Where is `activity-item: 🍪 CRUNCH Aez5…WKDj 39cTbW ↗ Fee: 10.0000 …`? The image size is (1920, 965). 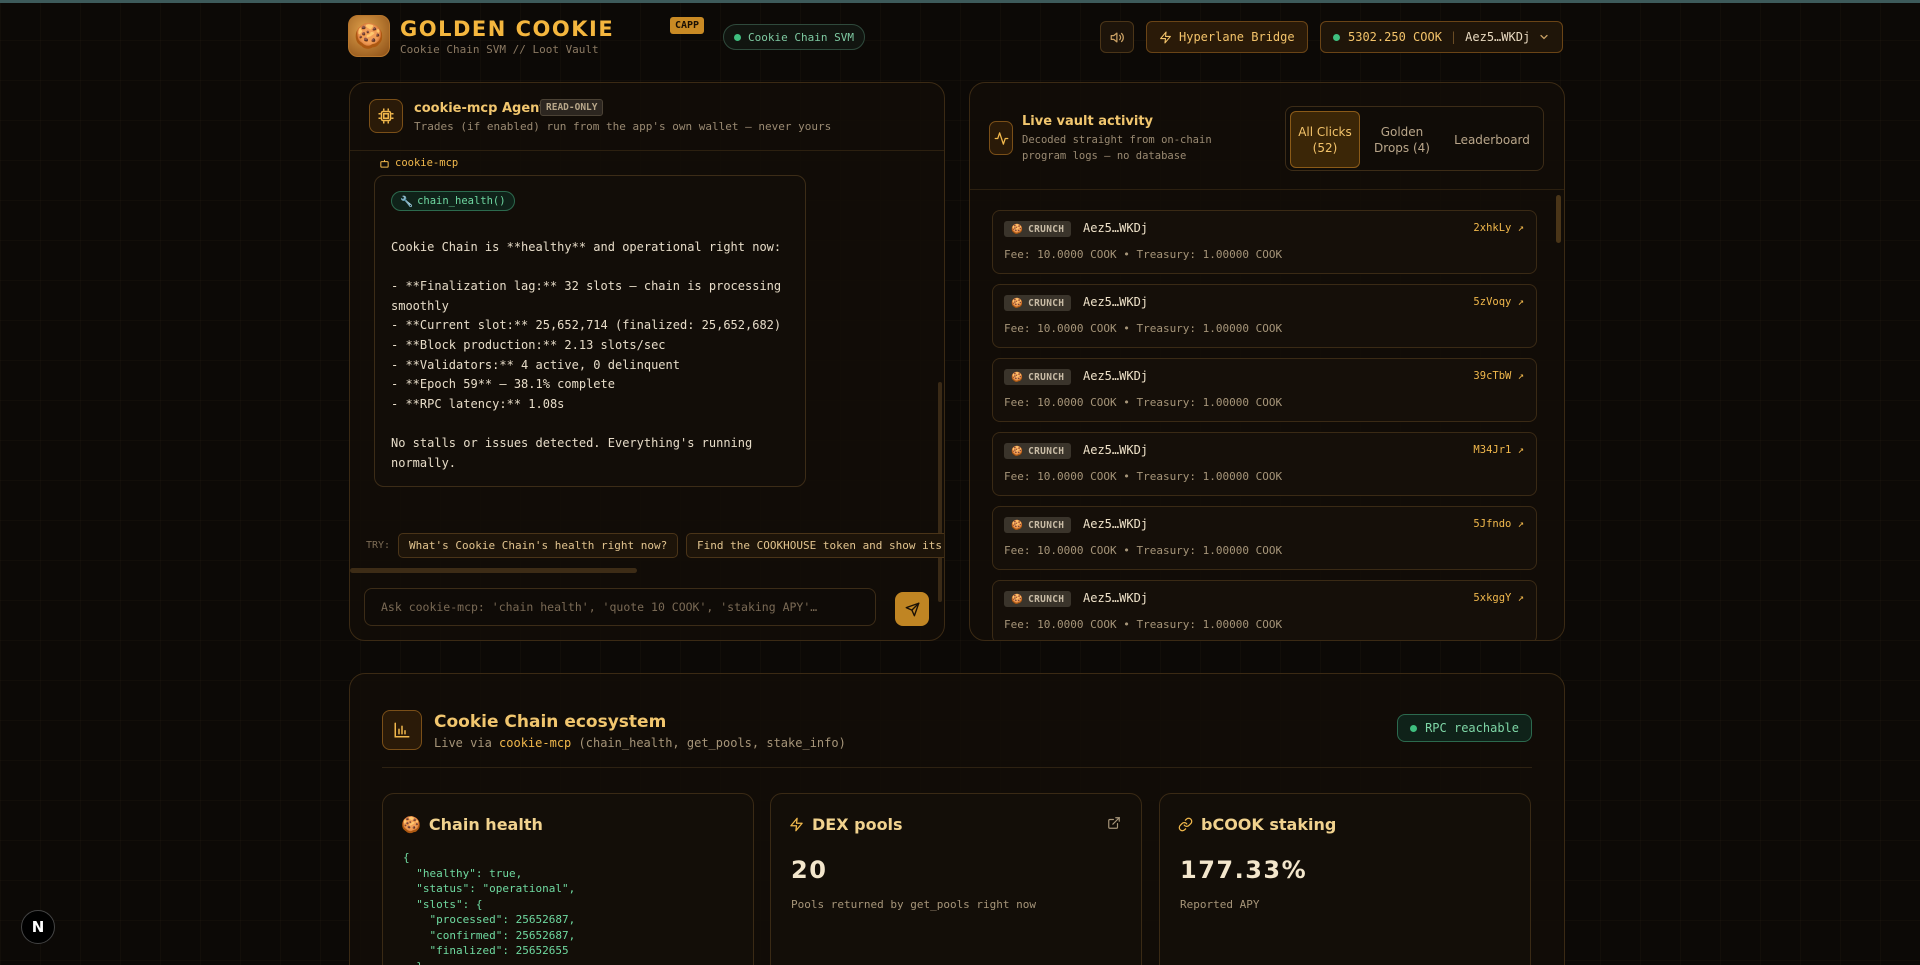 activity-item: 🍪 CRUNCH Aez5…WKDj 39cTbW ↗ Fee: 10.0000 … is located at coordinates (1264, 390).